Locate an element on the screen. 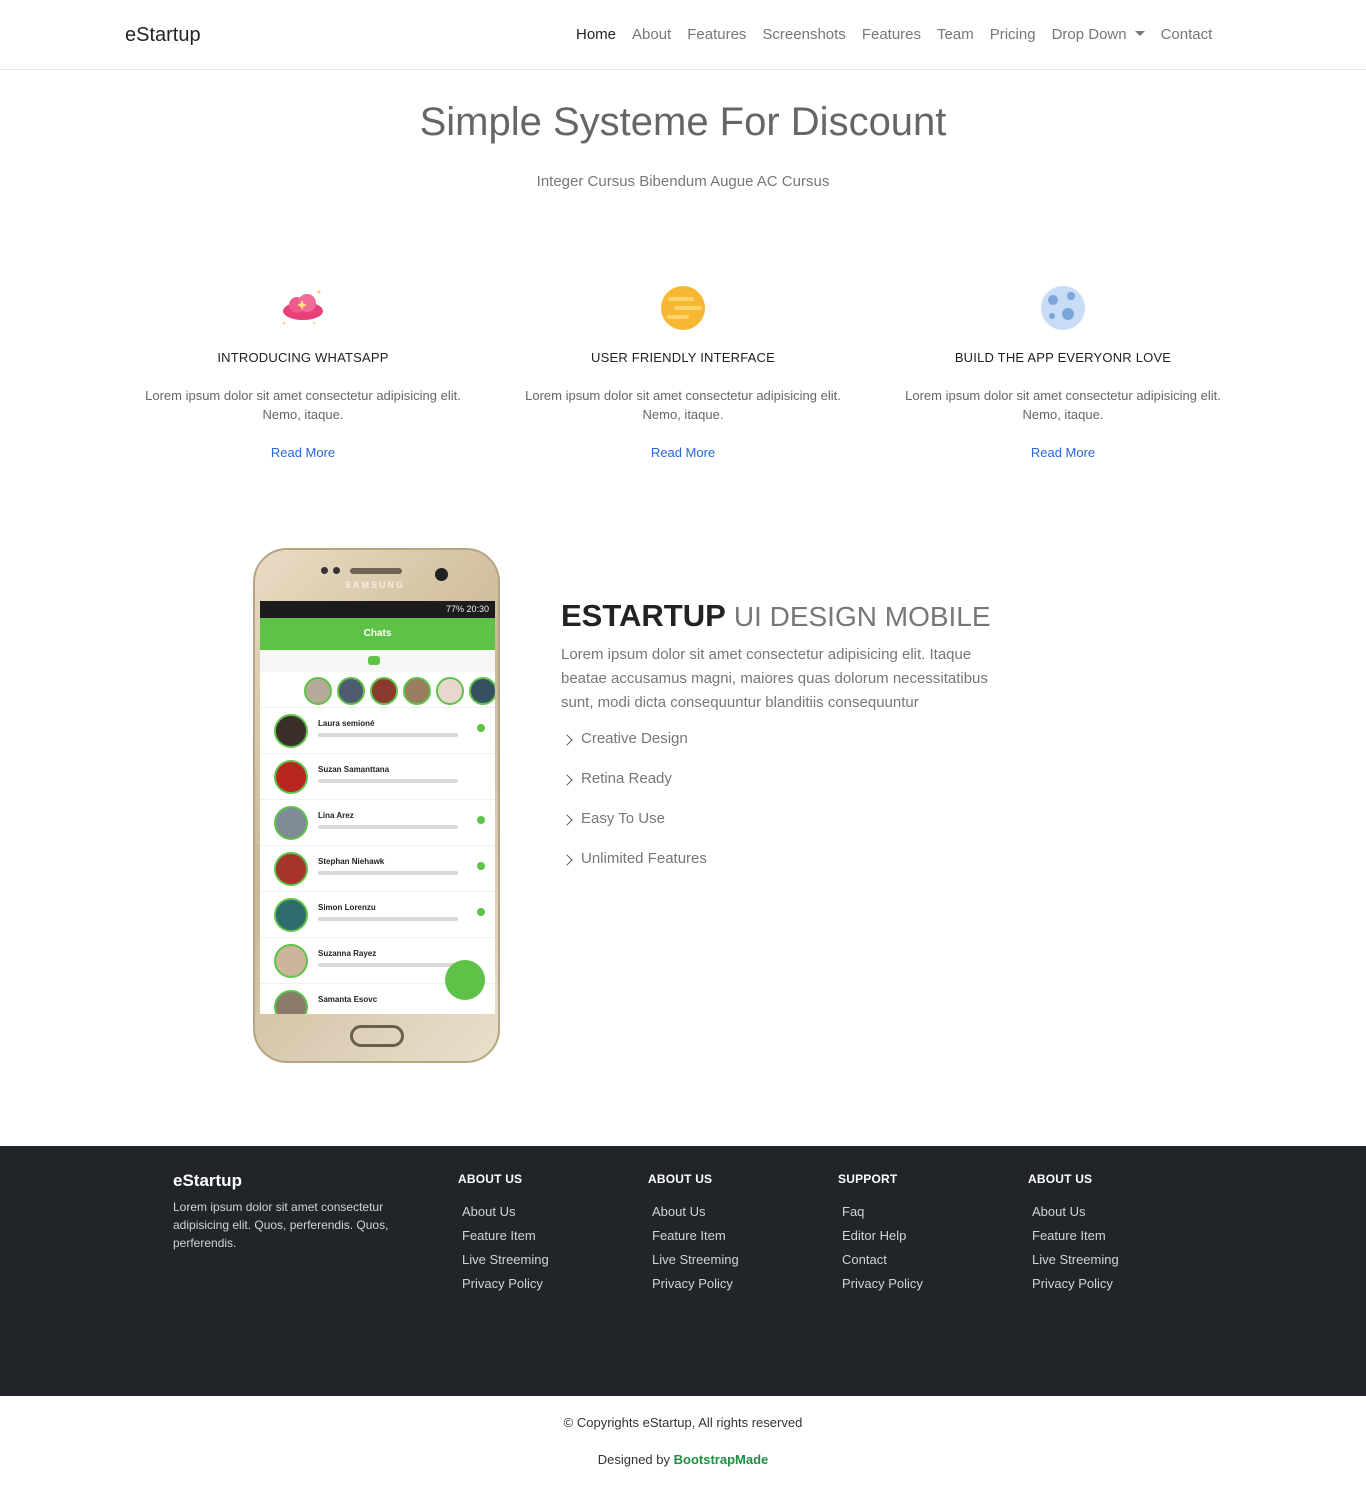 This screenshot has width=1366, height=1502. nav-about: About is located at coordinates (651, 34).